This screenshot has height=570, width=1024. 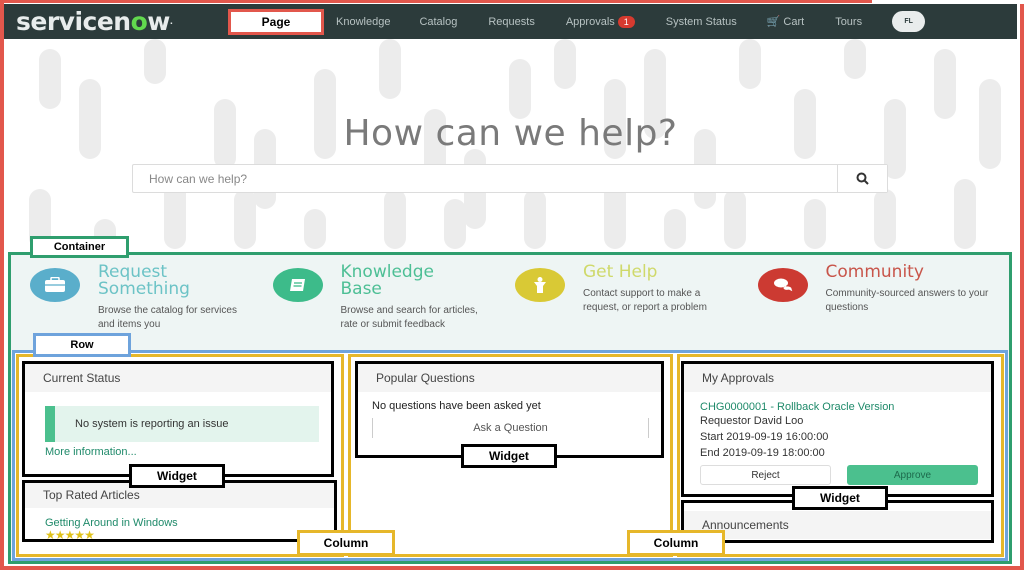 I want to click on status-message: No system is reporting an issue, so click(x=182, y=424).